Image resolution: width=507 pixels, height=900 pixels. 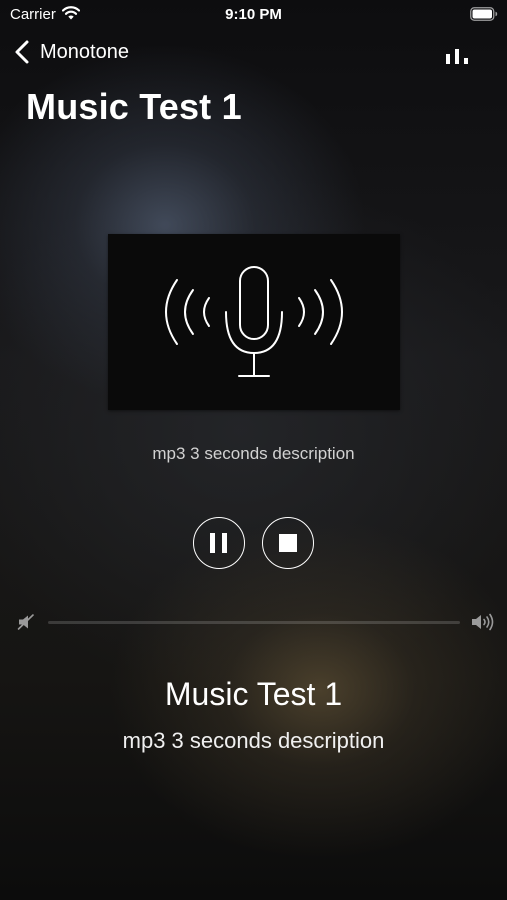 What do you see at coordinates (22, 52) in the screenshot?
I see `chevron-left-icon` at bounding box center [22, 52].